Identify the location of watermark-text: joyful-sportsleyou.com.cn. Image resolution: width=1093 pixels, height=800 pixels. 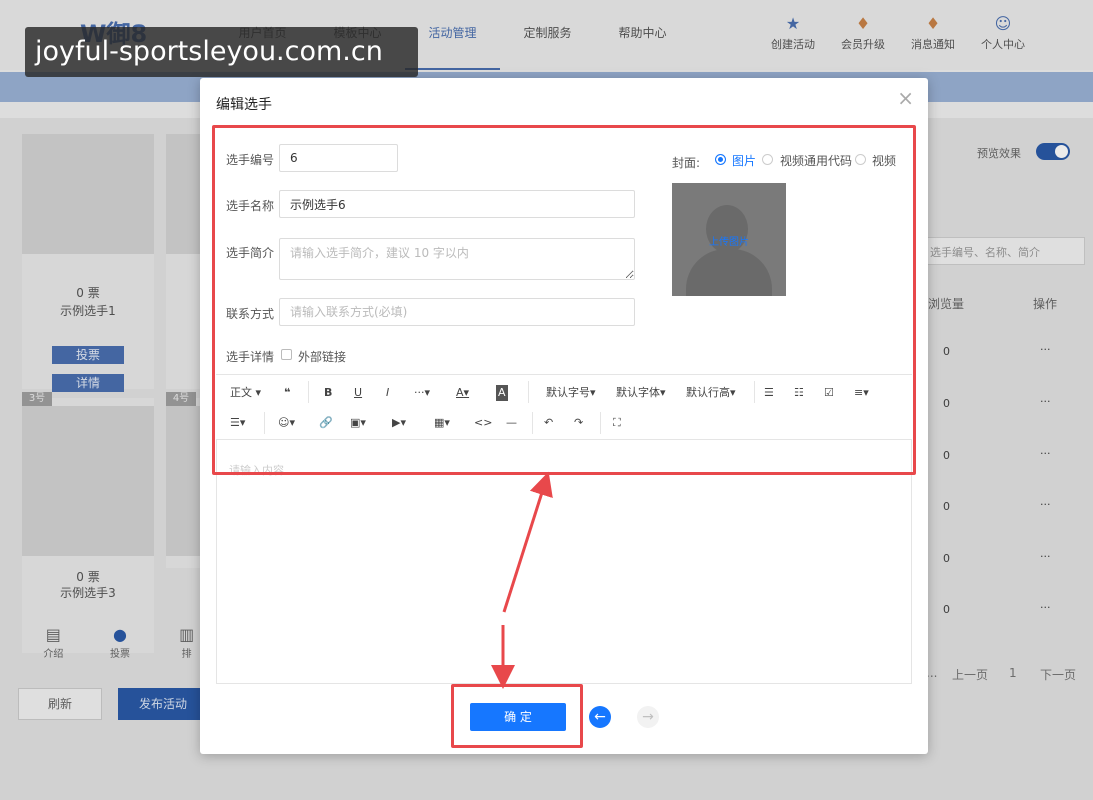
(221, 52).